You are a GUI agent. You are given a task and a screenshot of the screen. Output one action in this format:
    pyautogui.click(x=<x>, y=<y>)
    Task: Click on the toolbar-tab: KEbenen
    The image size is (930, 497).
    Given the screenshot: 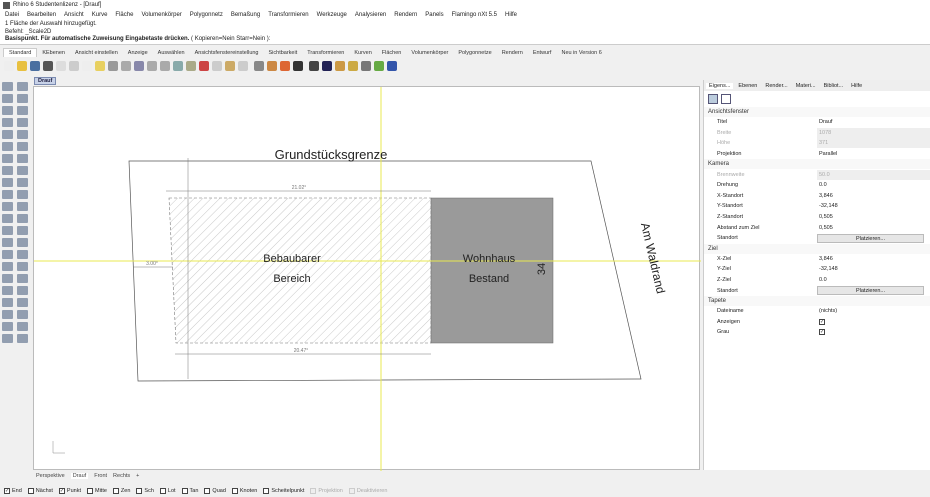 What is the action you would take?
    pyautogui.click(x=53, y=53)
    